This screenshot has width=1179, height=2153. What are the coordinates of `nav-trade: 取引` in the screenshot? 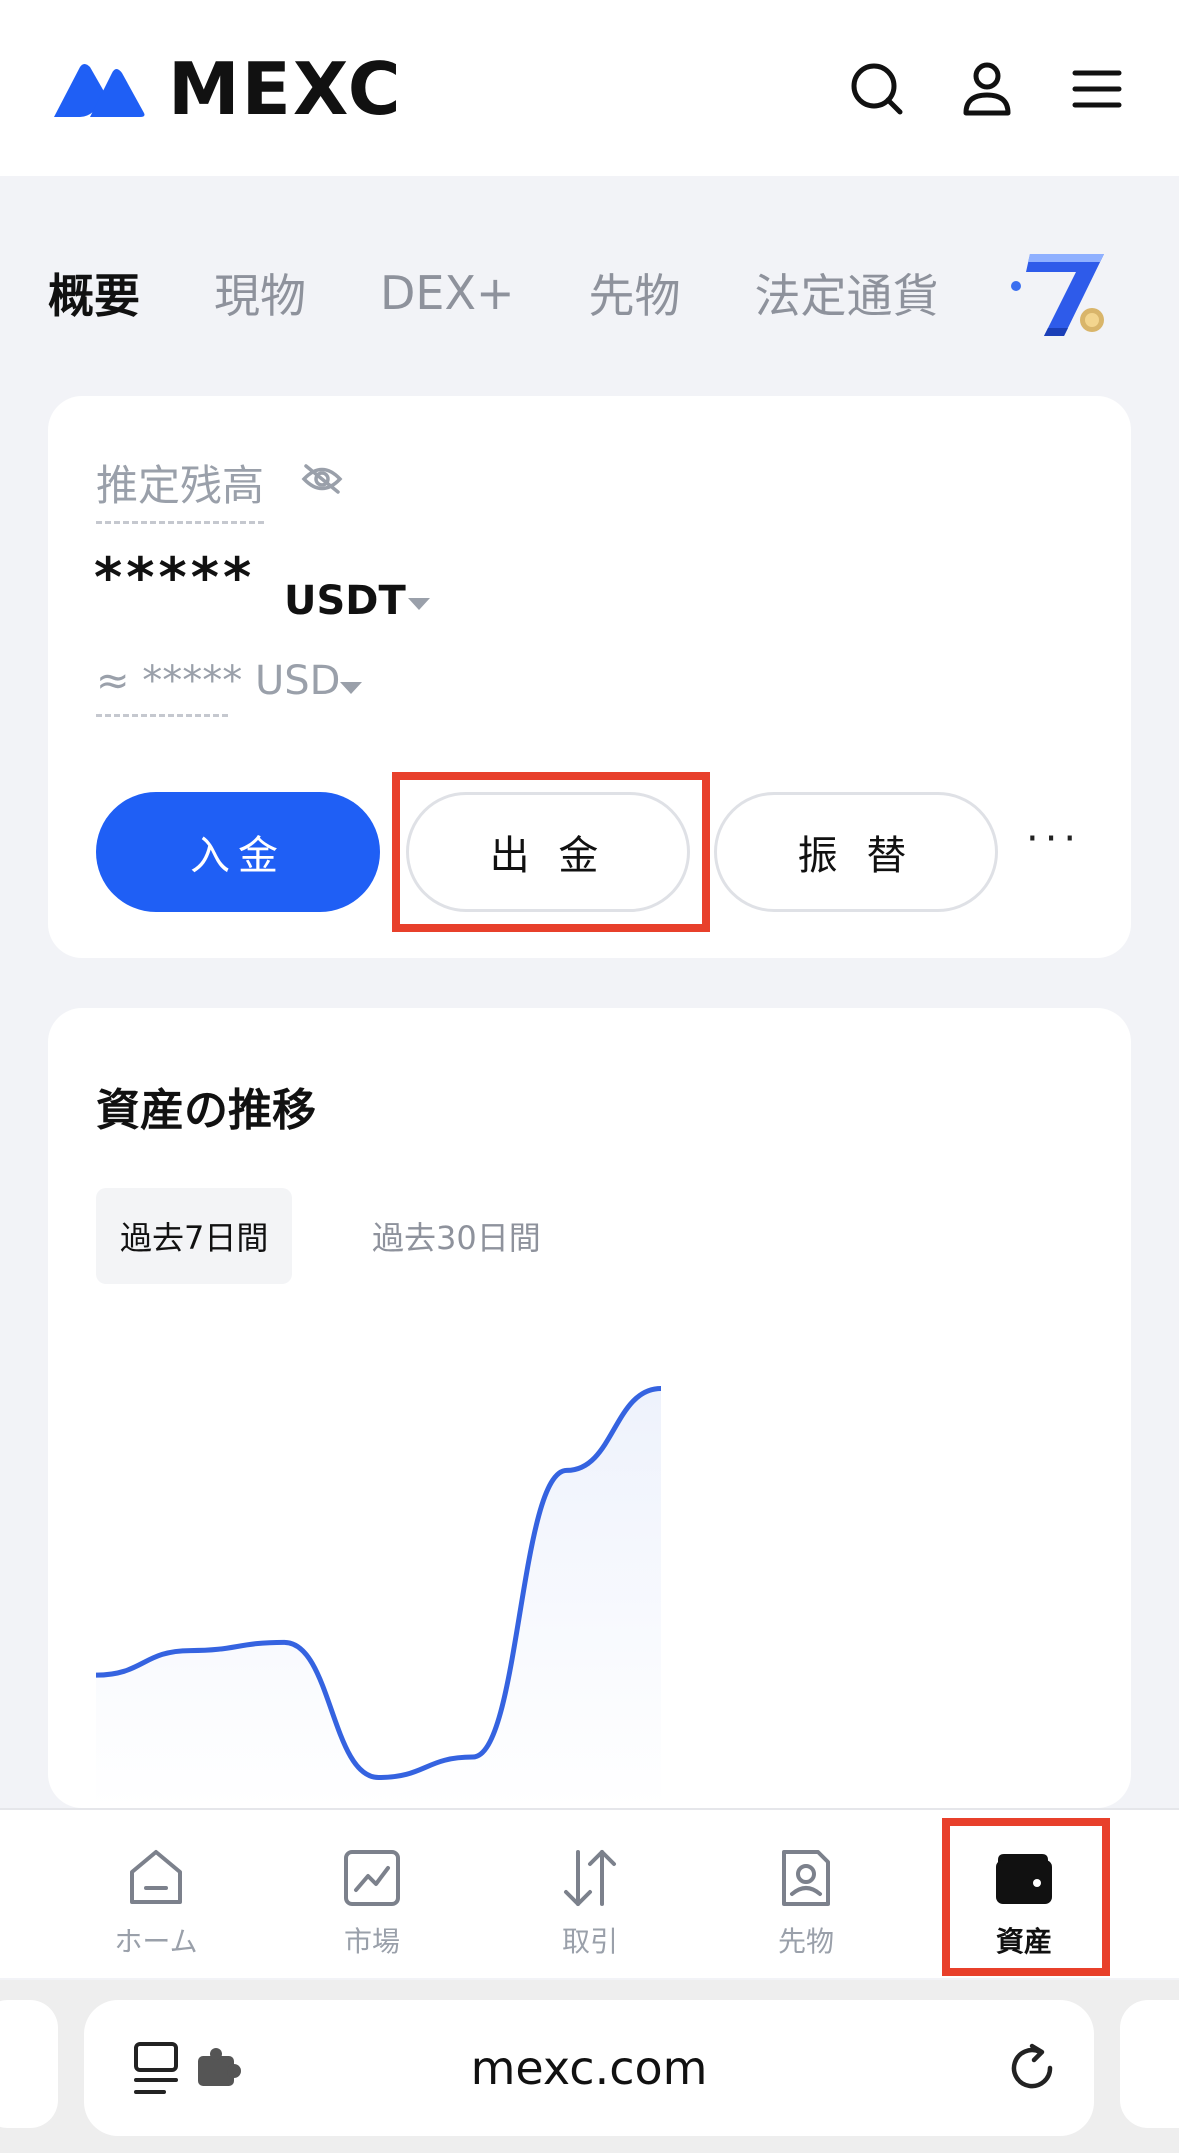 It's located at (590, 1895).